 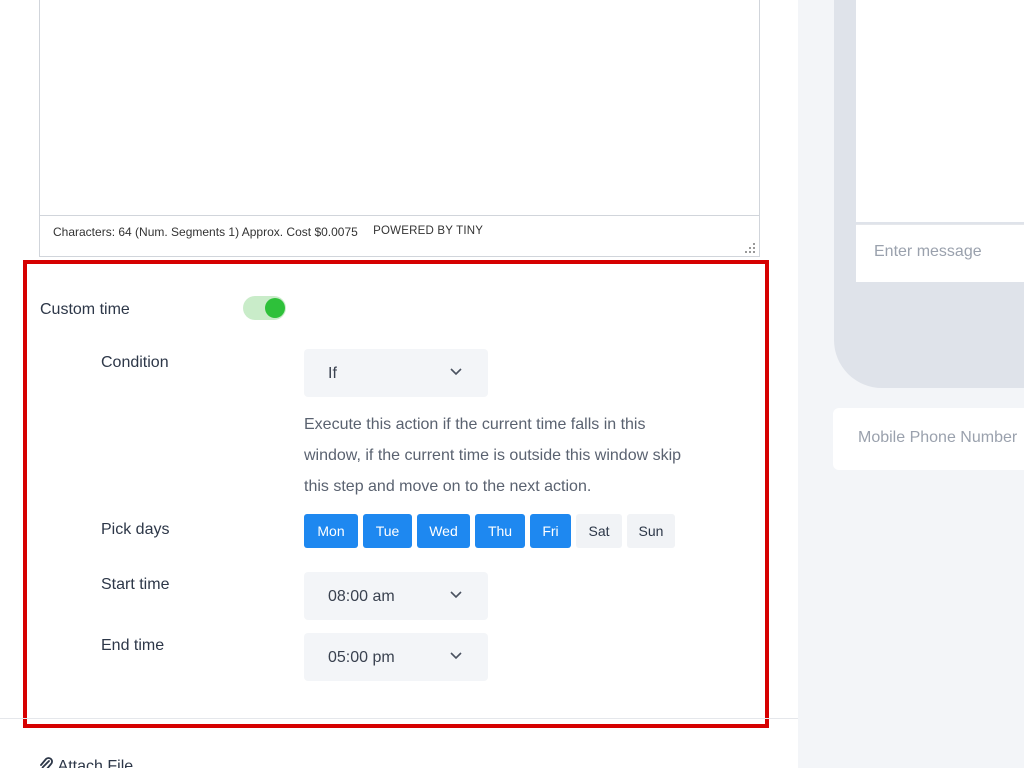 I want to click on attach-file-link: Attach File, so click(x=85, y=761).